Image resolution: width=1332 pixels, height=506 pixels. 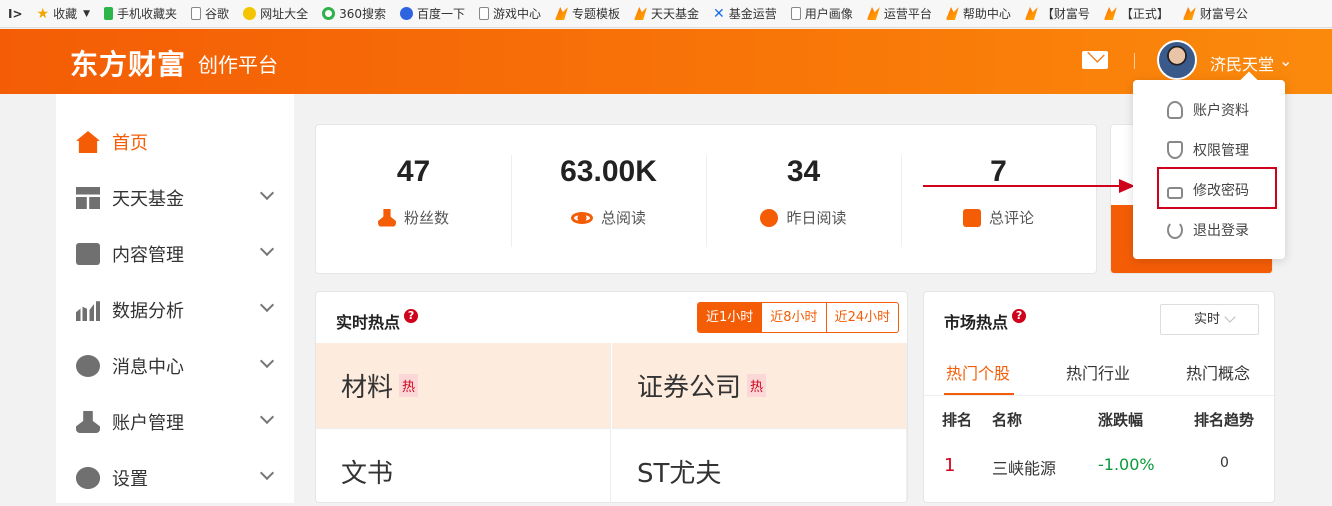 What do you see at coordinates (899, 13) in the screenshot?
I see `bookmark-item: 运营平台` at bounding box center [899, 13].